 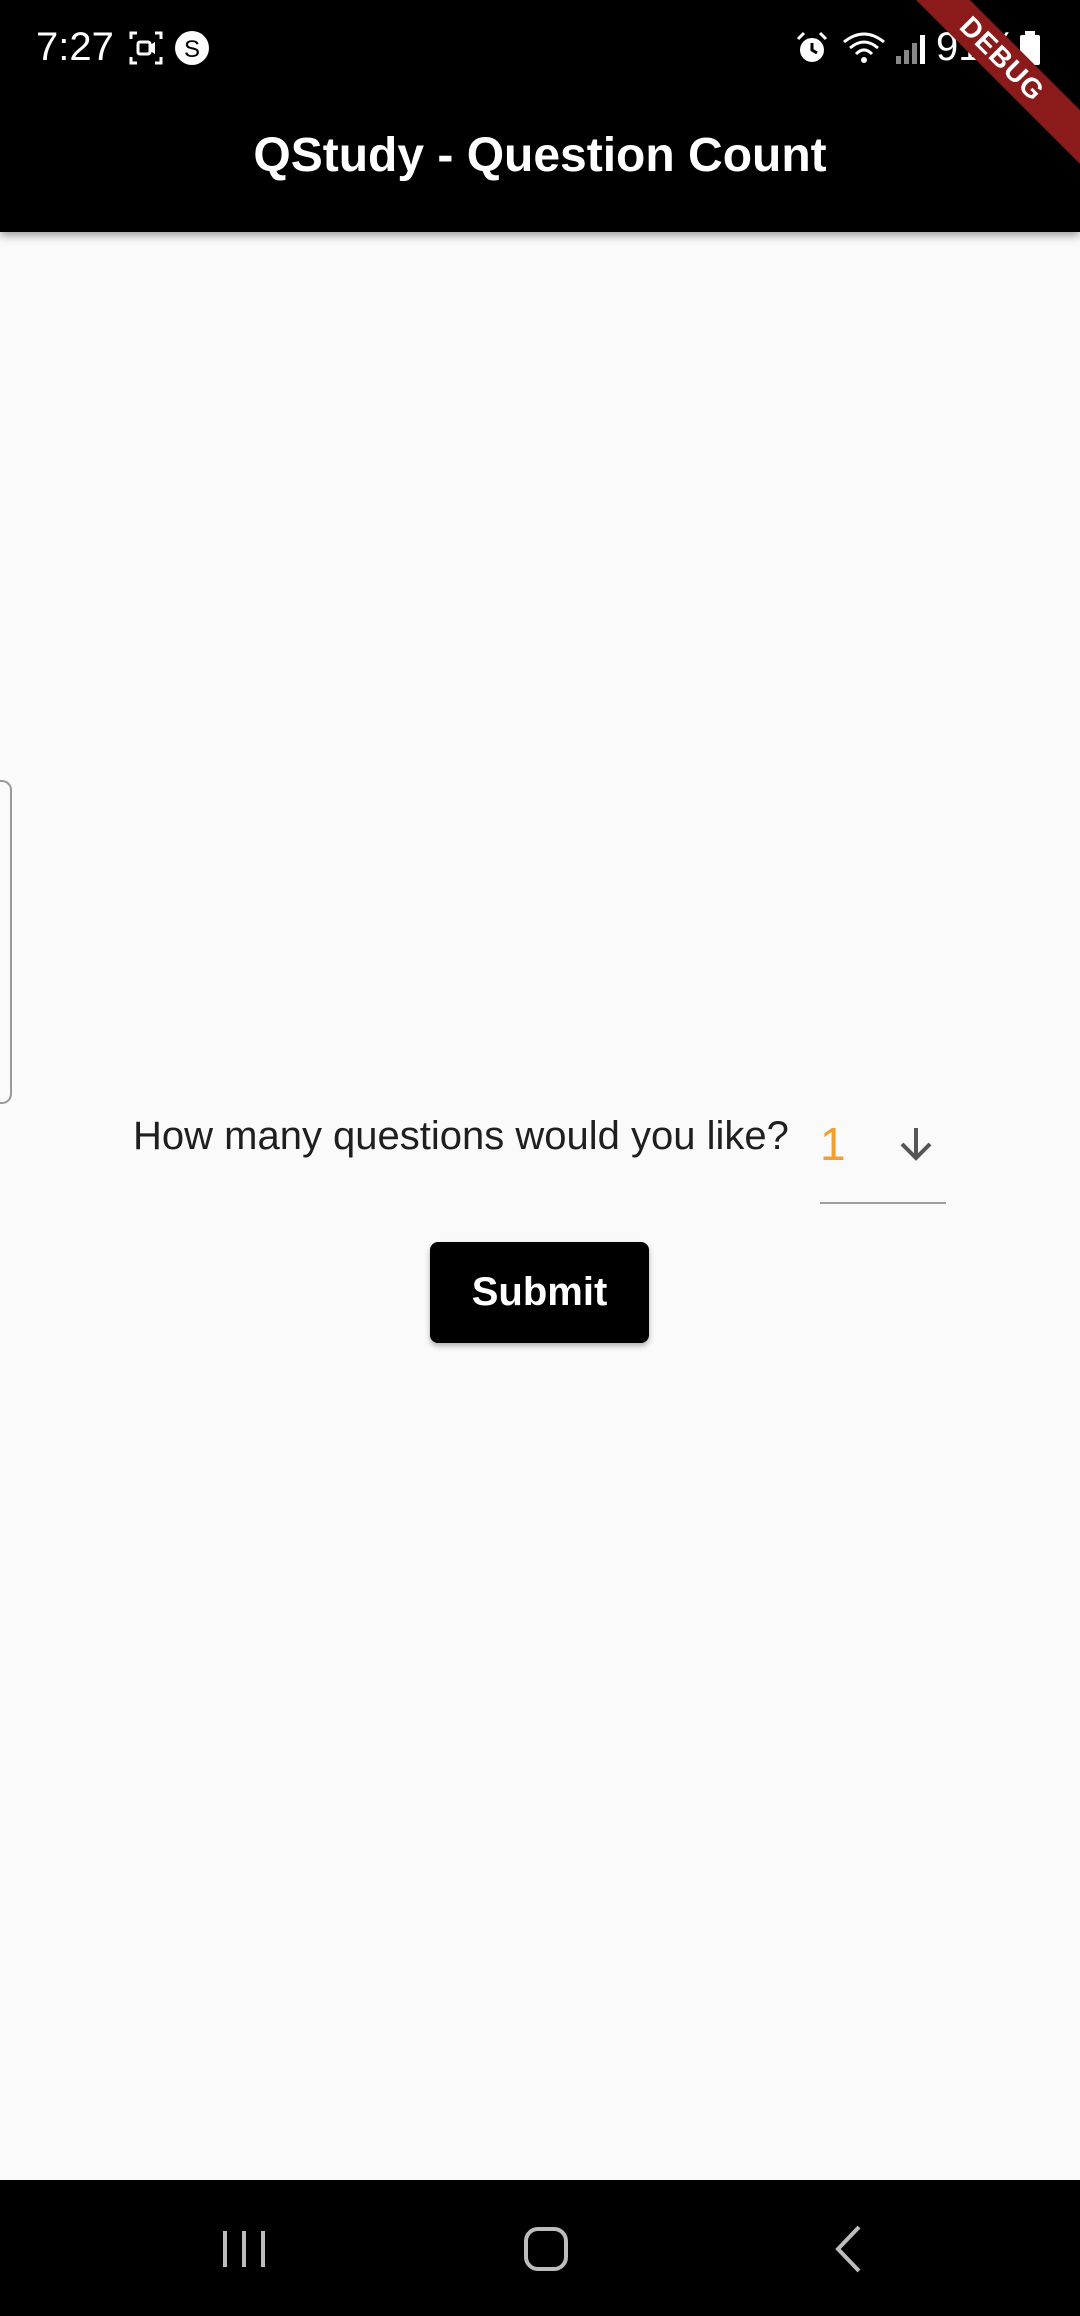 I want to click on screen-record-icon, so click(x=146, y=48).